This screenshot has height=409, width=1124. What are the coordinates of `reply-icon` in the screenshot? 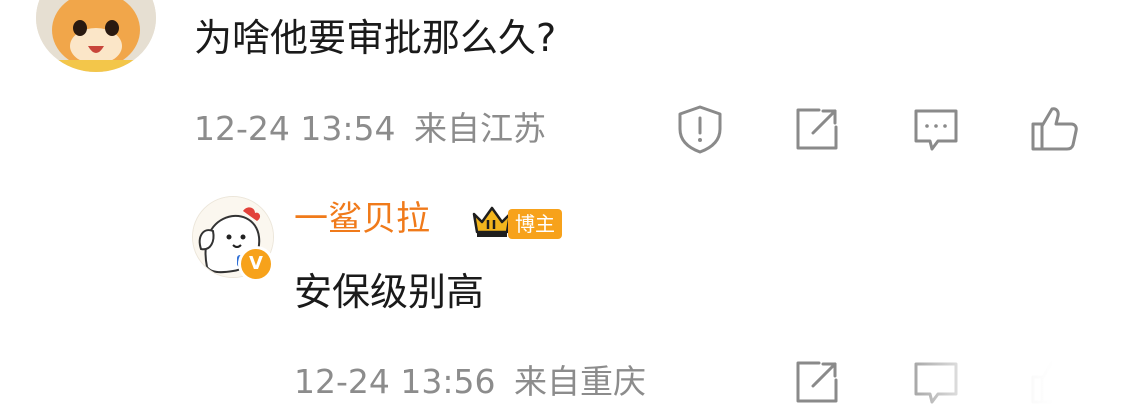 It's located at (936, 130).